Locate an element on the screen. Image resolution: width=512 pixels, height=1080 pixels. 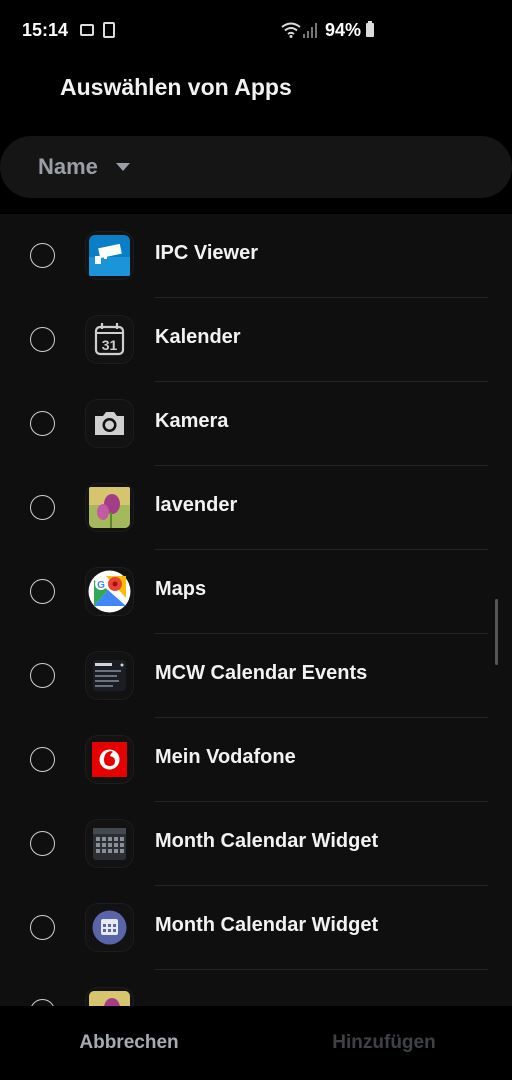
app-name: Kalender is located at coordinates (198, 337).